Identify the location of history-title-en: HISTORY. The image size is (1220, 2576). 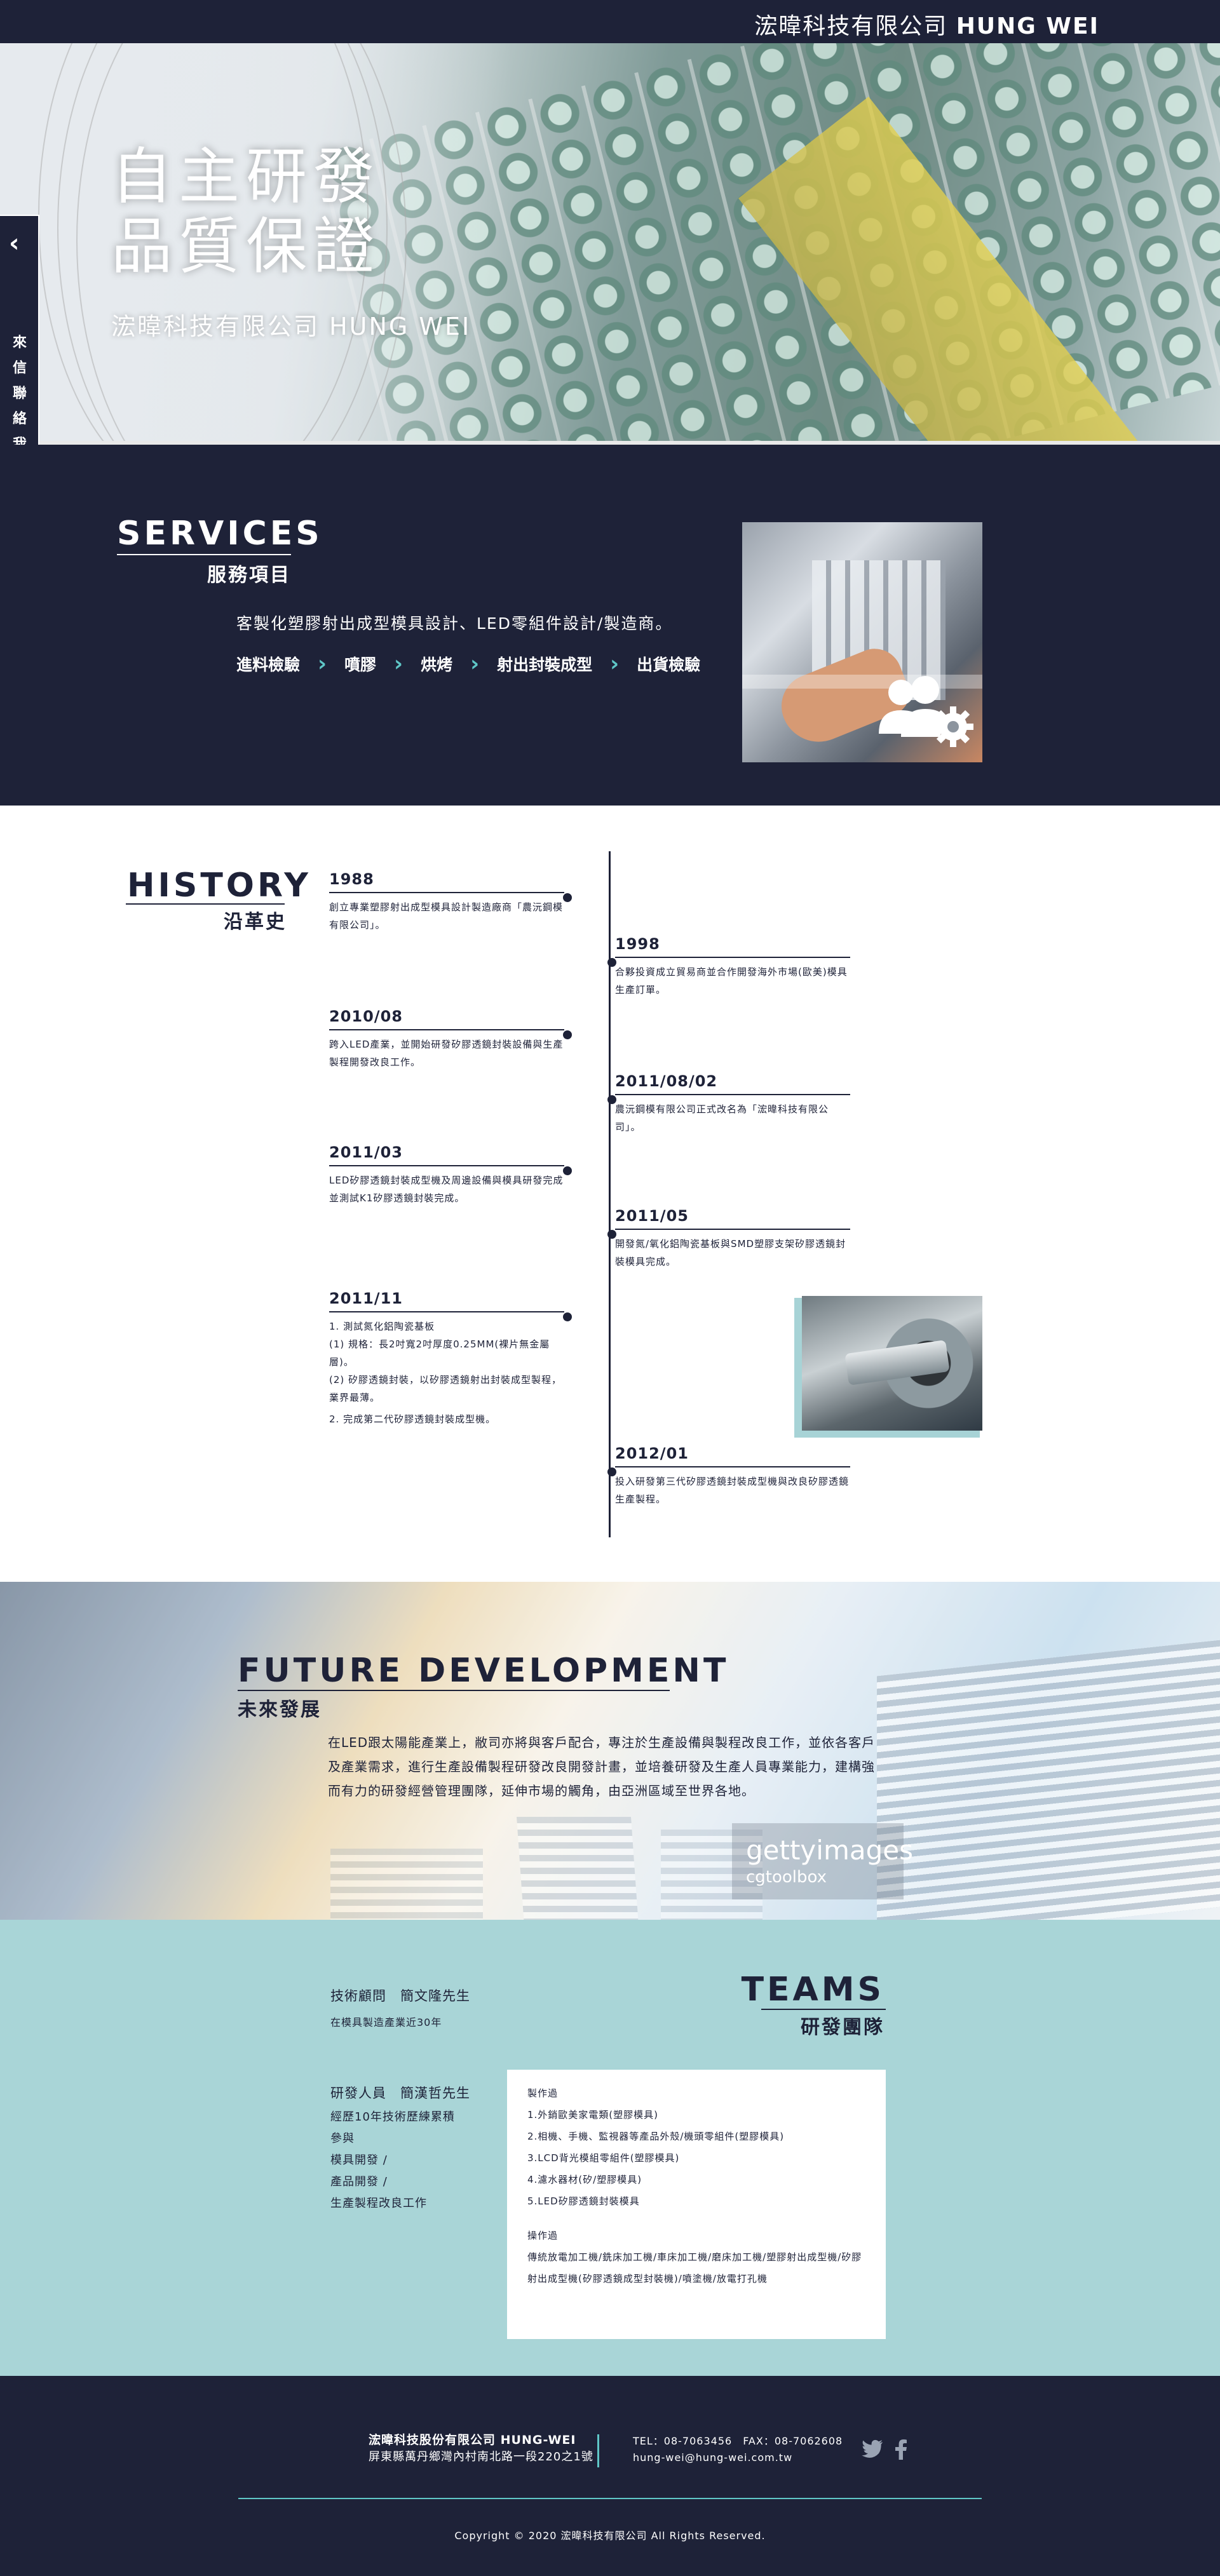
(219, 886).